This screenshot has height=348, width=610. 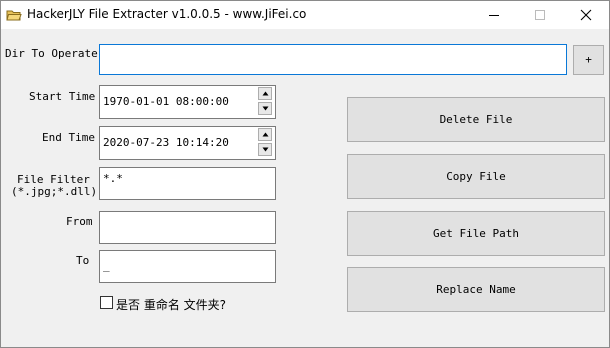 I want to click on from-label: From, so click(x=79, y=221).